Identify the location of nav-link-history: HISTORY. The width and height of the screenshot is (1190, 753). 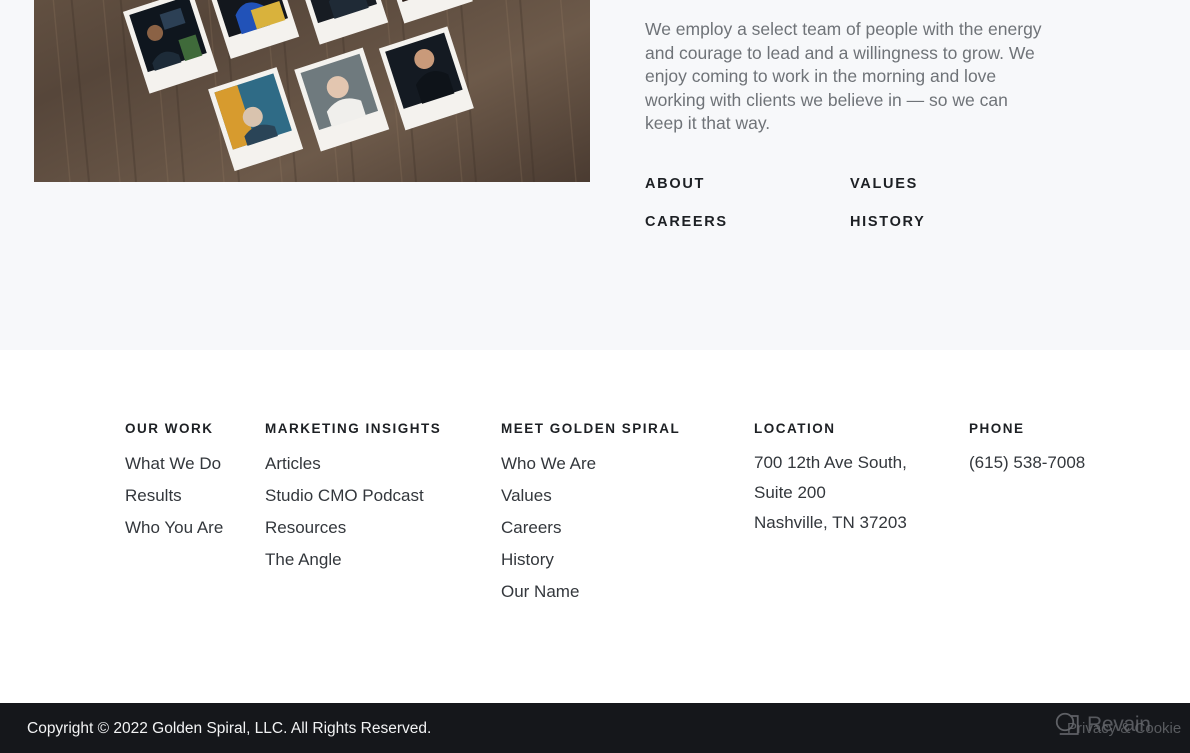
(952, 222).